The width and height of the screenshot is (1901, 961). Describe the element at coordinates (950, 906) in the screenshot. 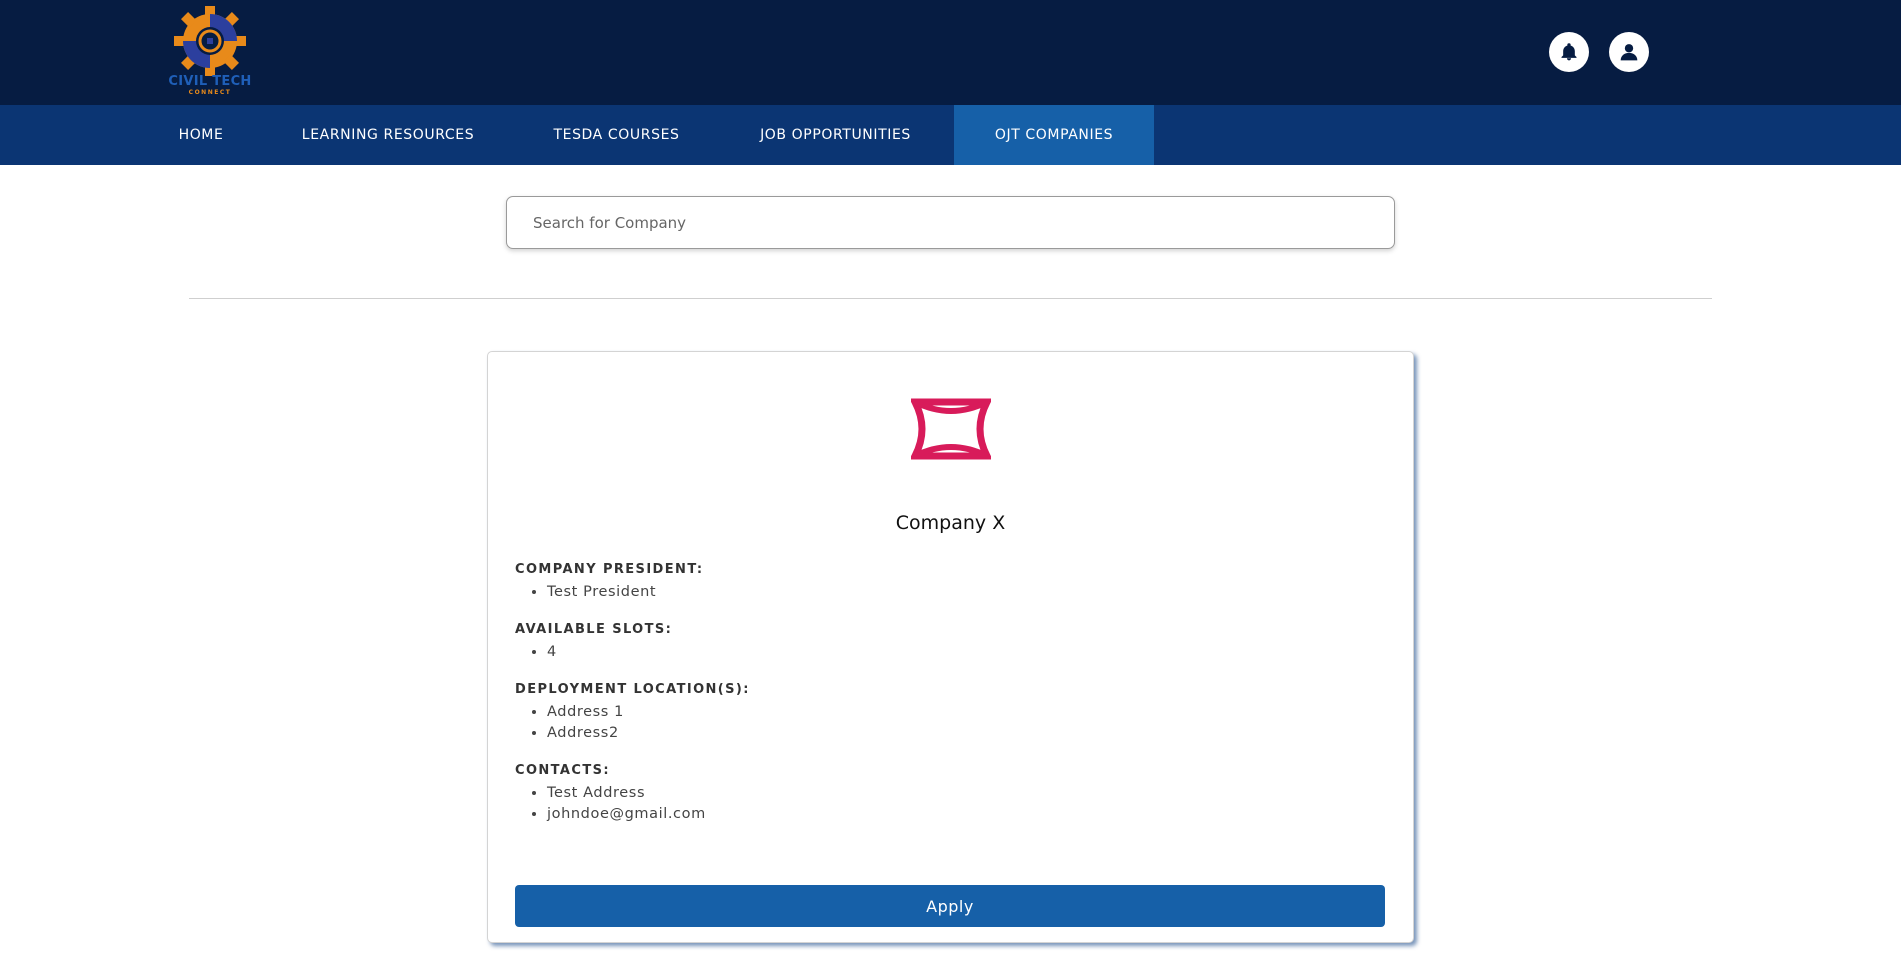

I see `apply-button: Apply` at that location.